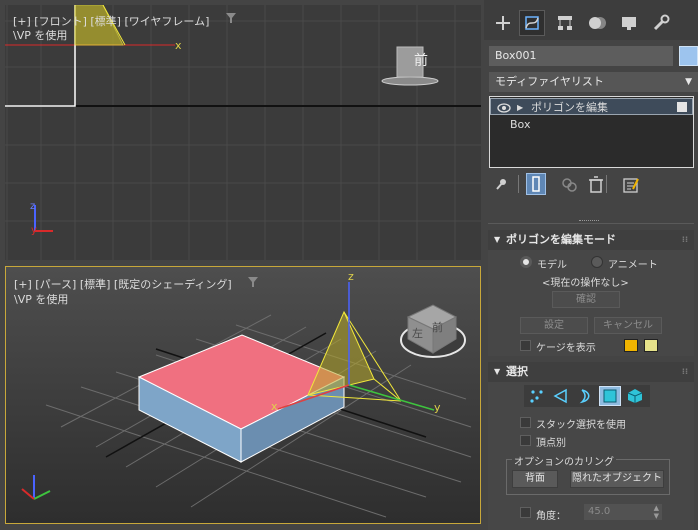 The image size is (698, 530). Describe the element at coordinates (656, 512) in the screenshot. I see `spinner-arrows-icon: ▲ ▼` at that location.